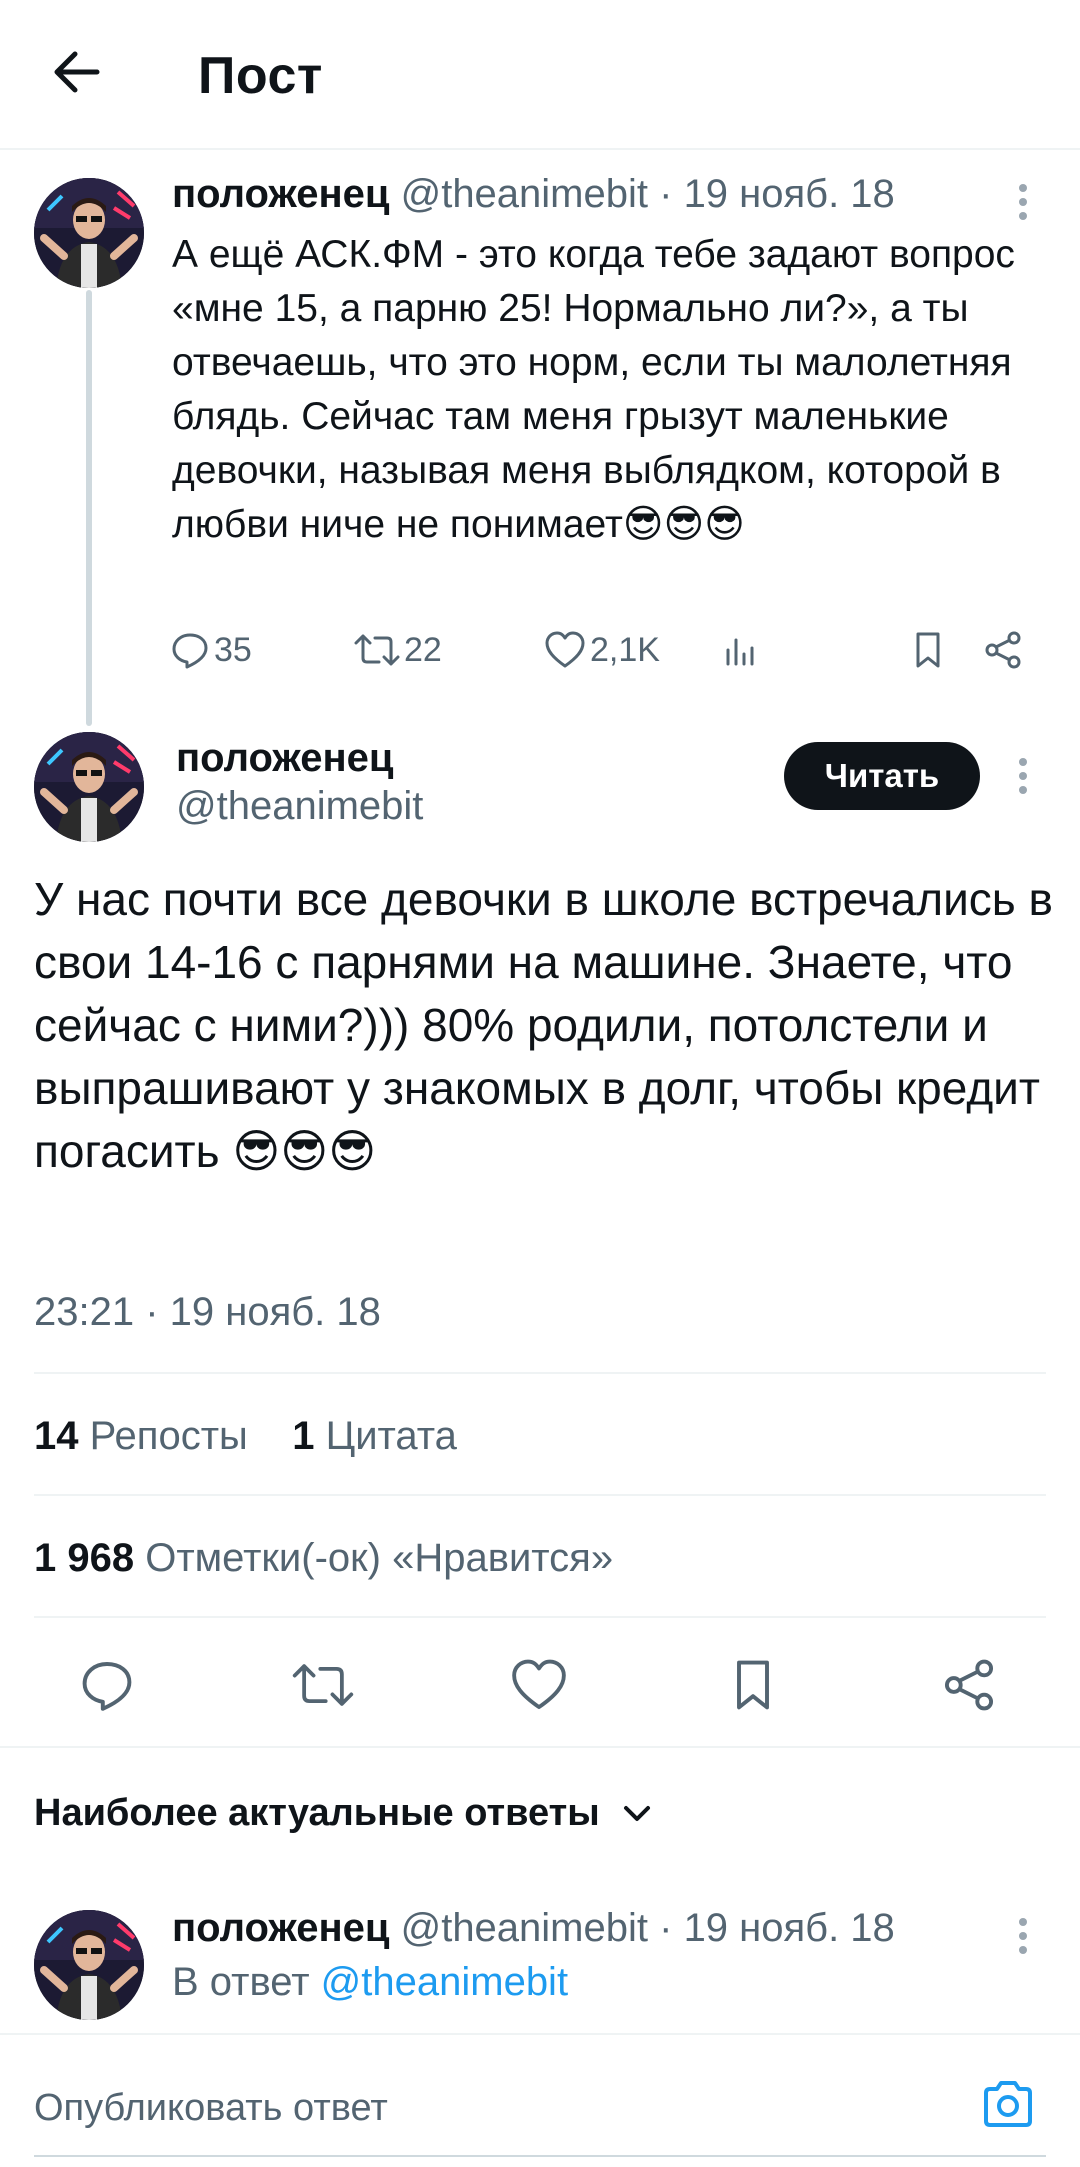 The width and height of the screenshot is (1080, 2167). What do you see at coordinates (89, 508) in the screenshot?
I see `thread-connector` at bounding box center [89, 508].